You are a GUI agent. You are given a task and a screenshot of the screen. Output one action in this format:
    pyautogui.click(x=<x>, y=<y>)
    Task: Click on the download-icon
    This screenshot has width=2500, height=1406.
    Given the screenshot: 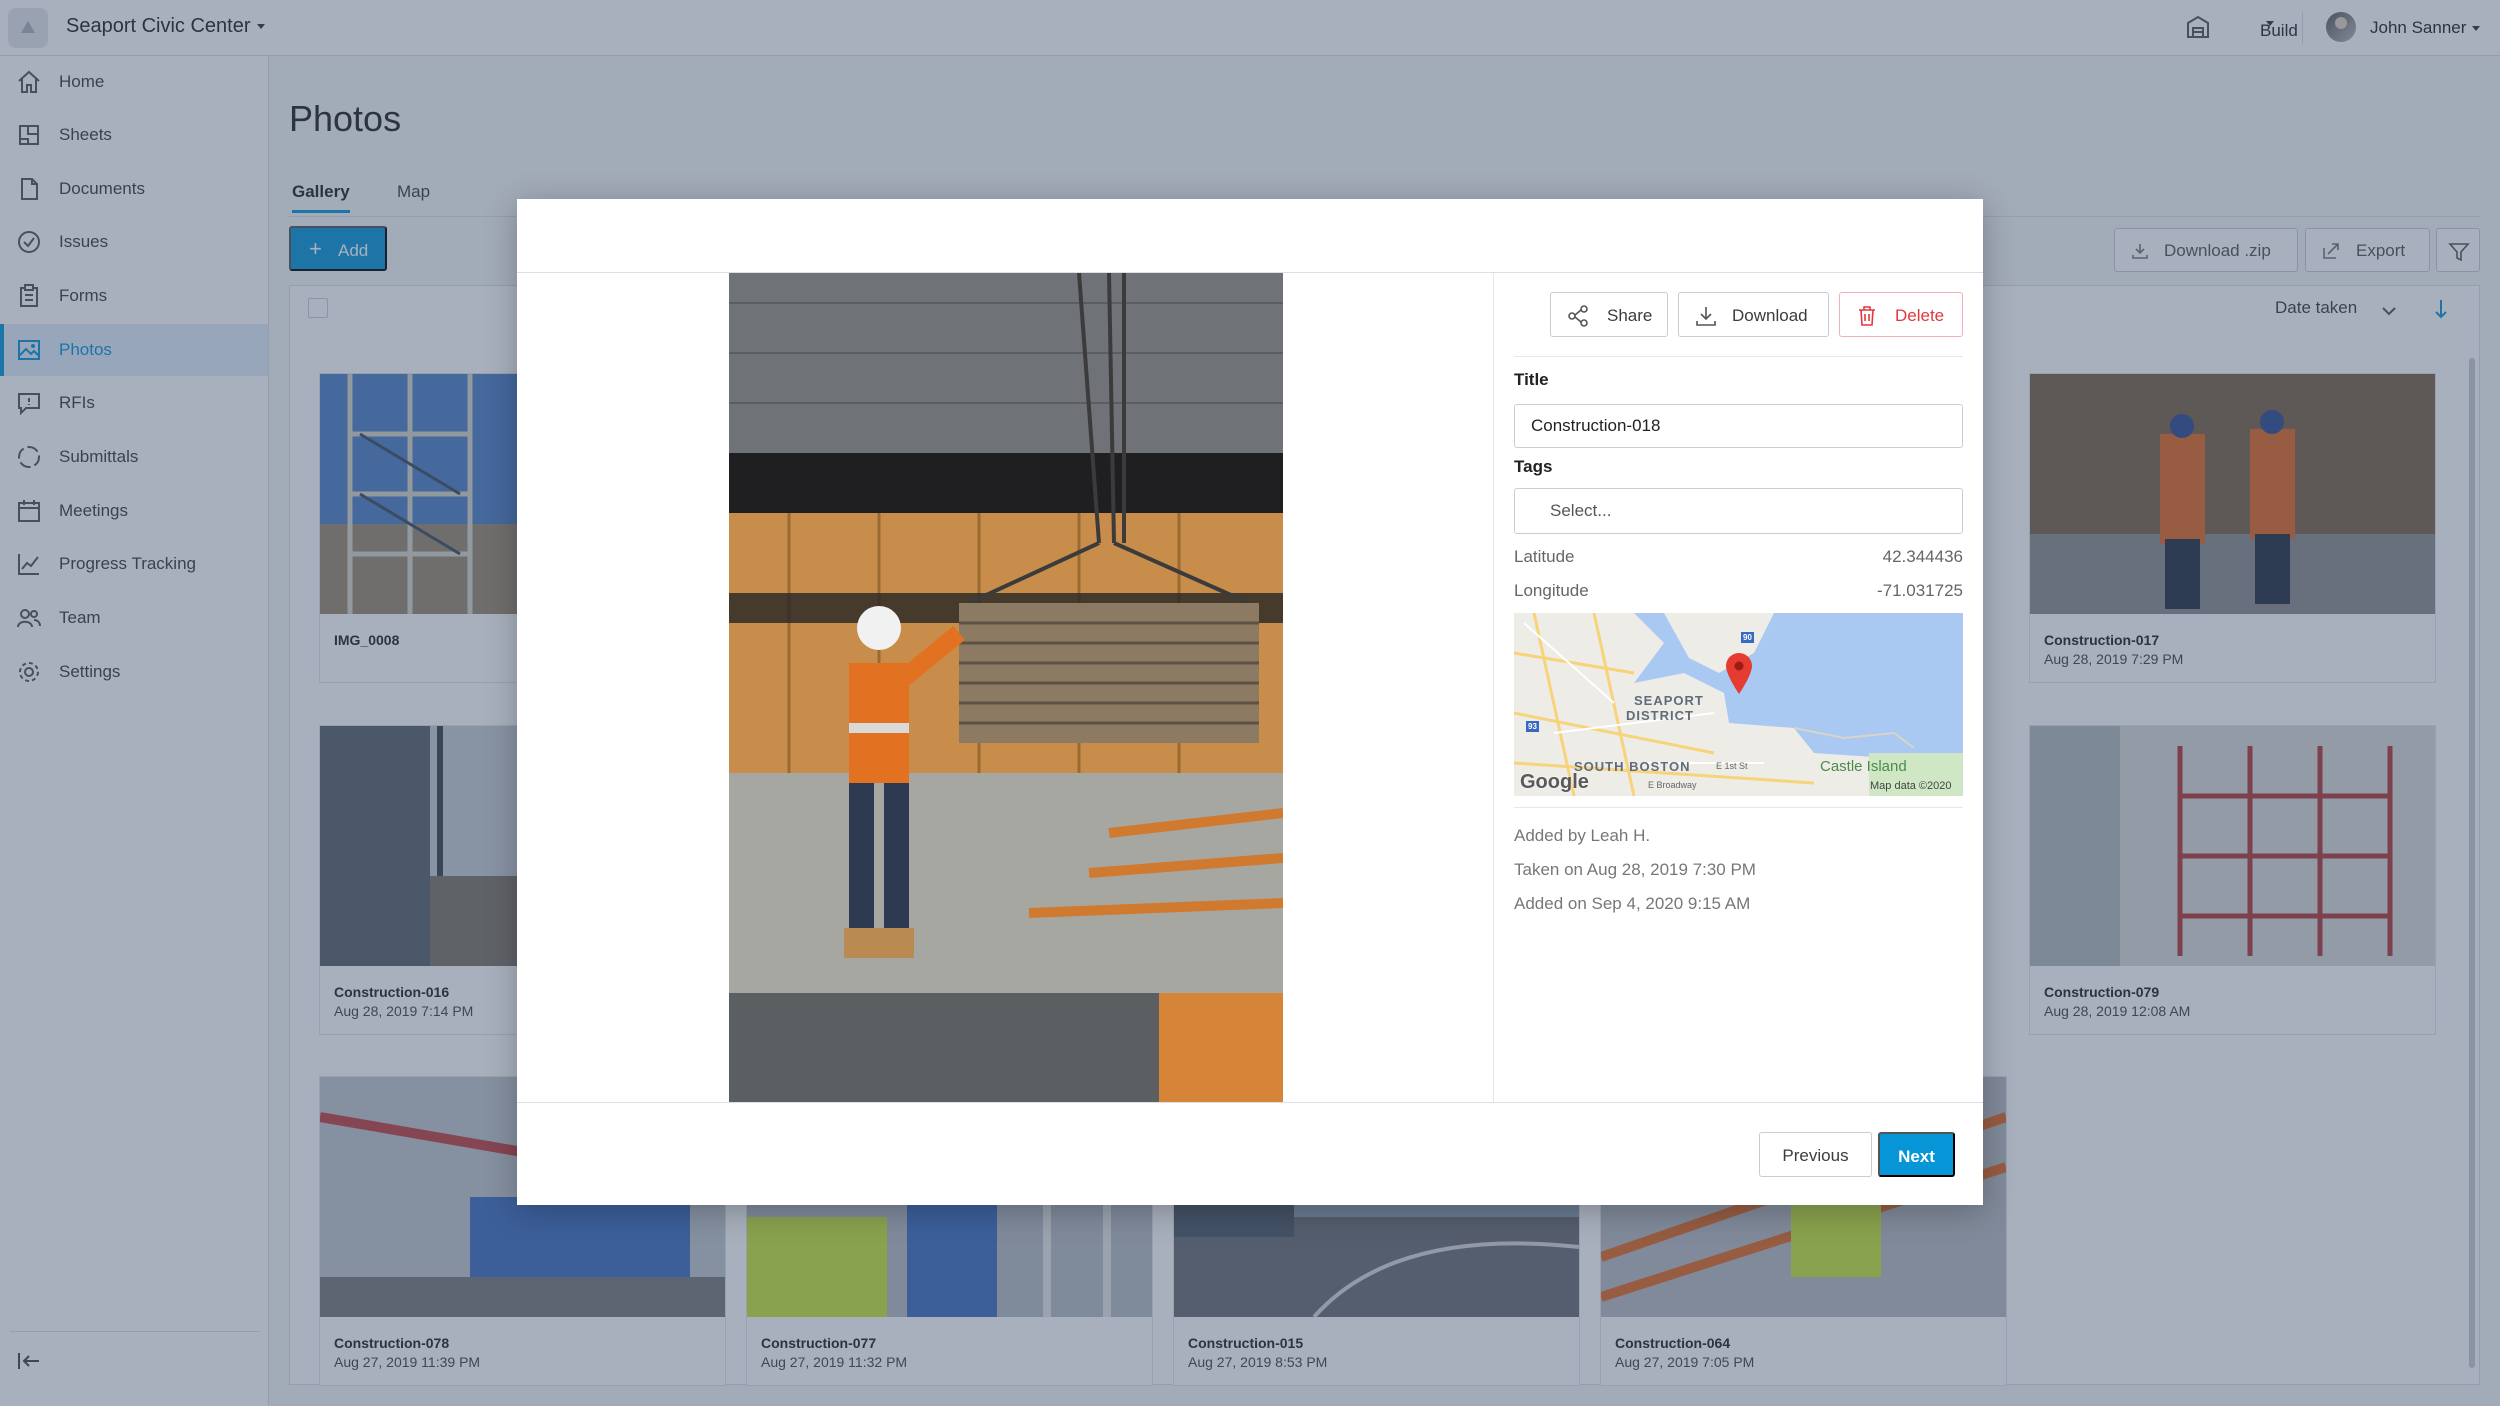 What is the action you would take?
    pyautogui.click(x=1706, y=316)
    